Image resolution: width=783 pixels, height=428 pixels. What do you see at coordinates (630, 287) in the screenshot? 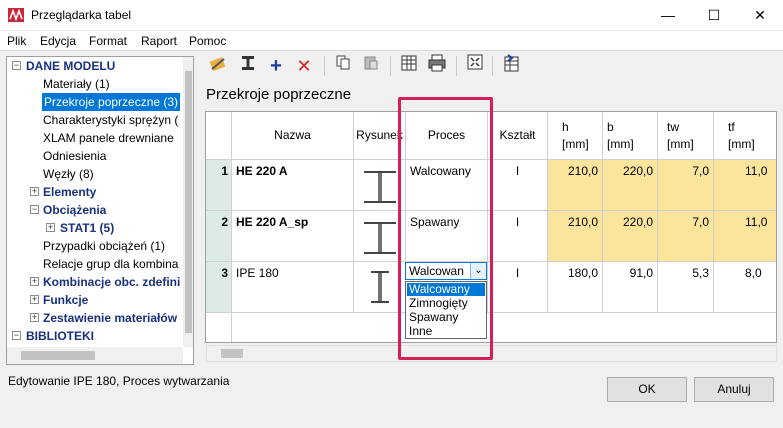
I see `cell-b: 91,0` at bounding box center [630, 287].